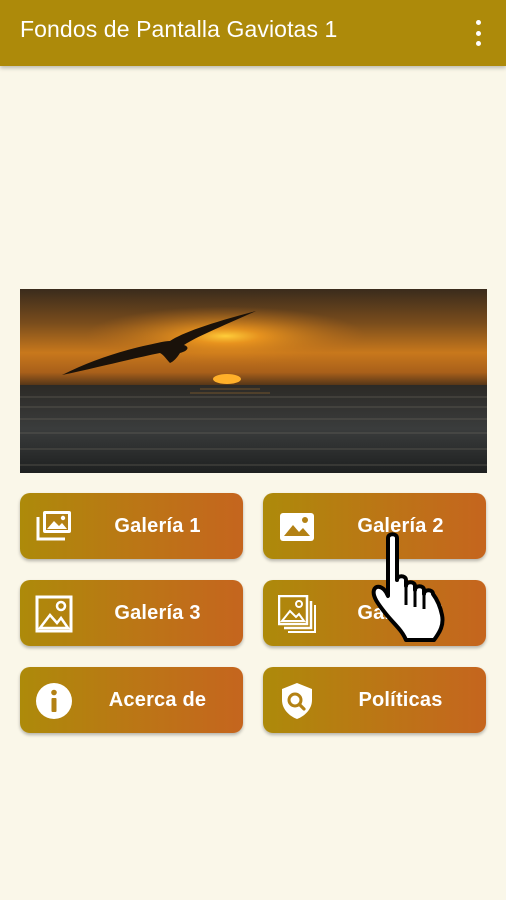  Describe the element at coordinates (420, 587) in the screenshot. I see `tap-hand-cursor-icon` at that location.